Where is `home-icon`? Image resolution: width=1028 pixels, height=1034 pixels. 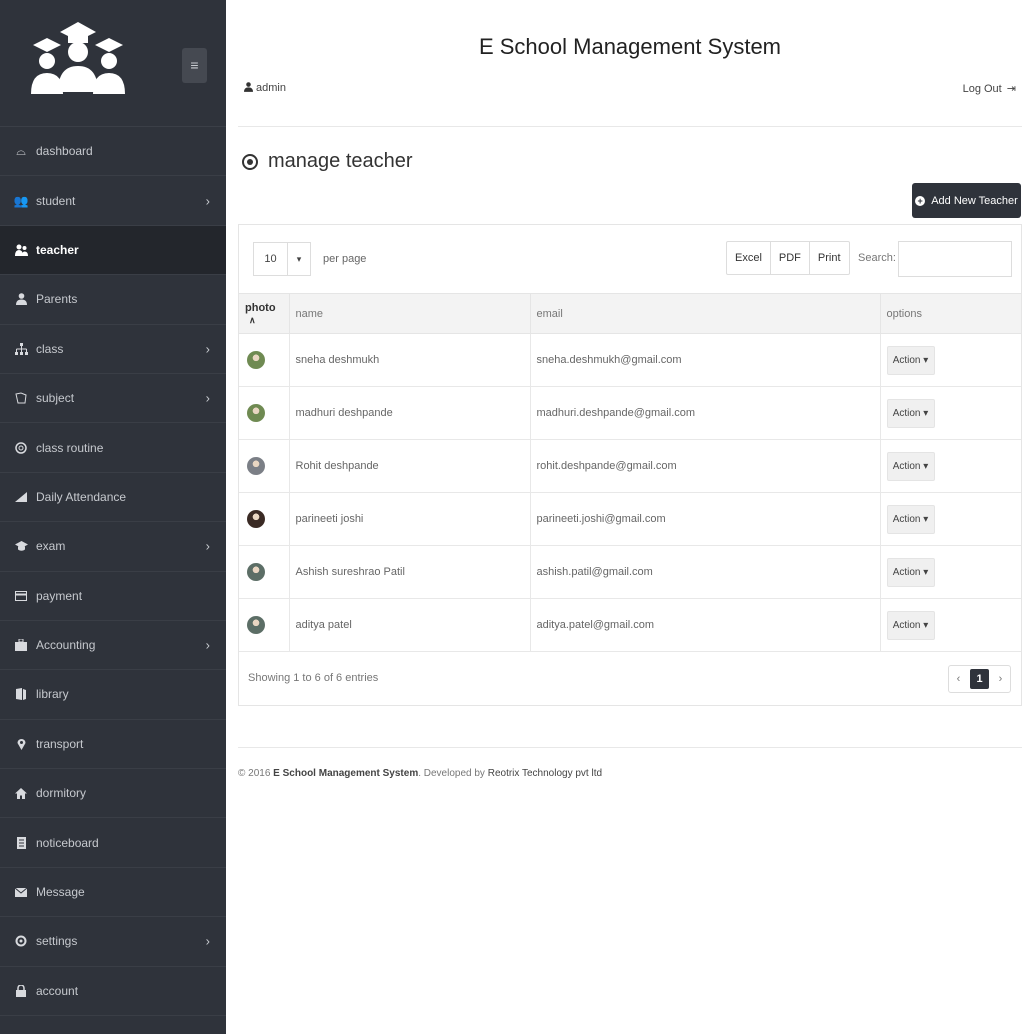
home-icon is located at coordinates (21, 793).